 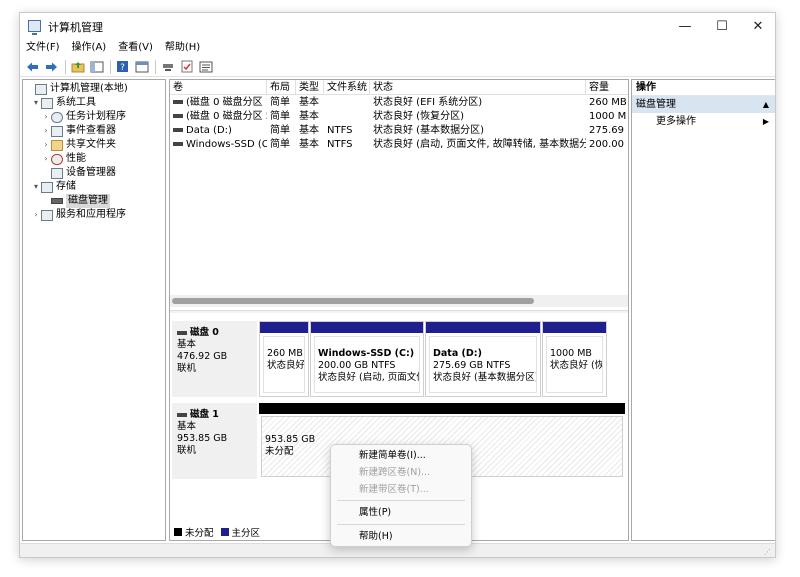 I want to click on column-header-filesystem: 文件系统, so click(x=347, y=87).